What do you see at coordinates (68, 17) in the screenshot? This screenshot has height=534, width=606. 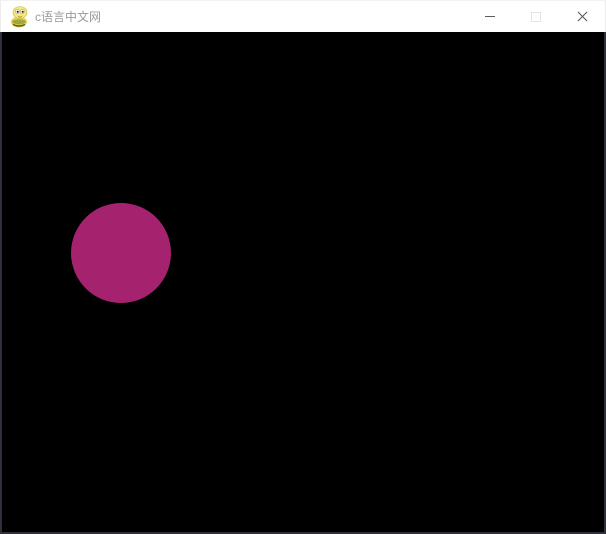 I see `window-title: c语言中文网` at bounding box center [68, 17].